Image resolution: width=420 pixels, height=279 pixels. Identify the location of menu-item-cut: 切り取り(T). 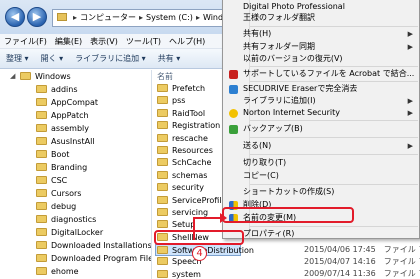
(321, 163).